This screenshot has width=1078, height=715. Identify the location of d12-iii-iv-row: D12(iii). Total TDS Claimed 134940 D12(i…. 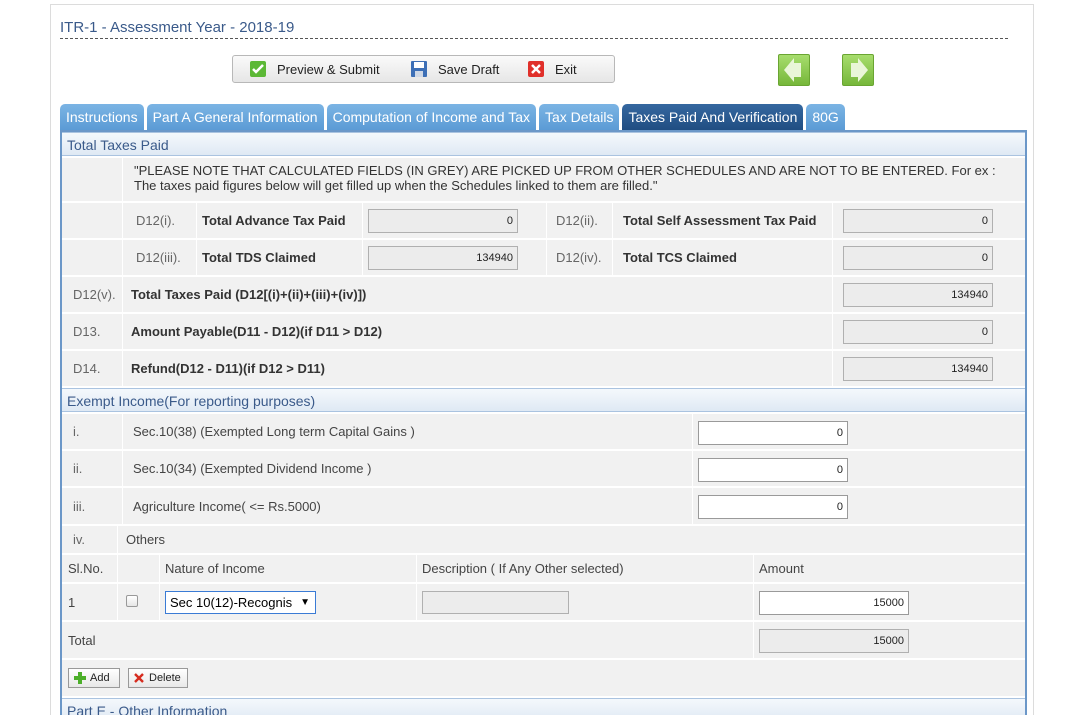
(543, 258).